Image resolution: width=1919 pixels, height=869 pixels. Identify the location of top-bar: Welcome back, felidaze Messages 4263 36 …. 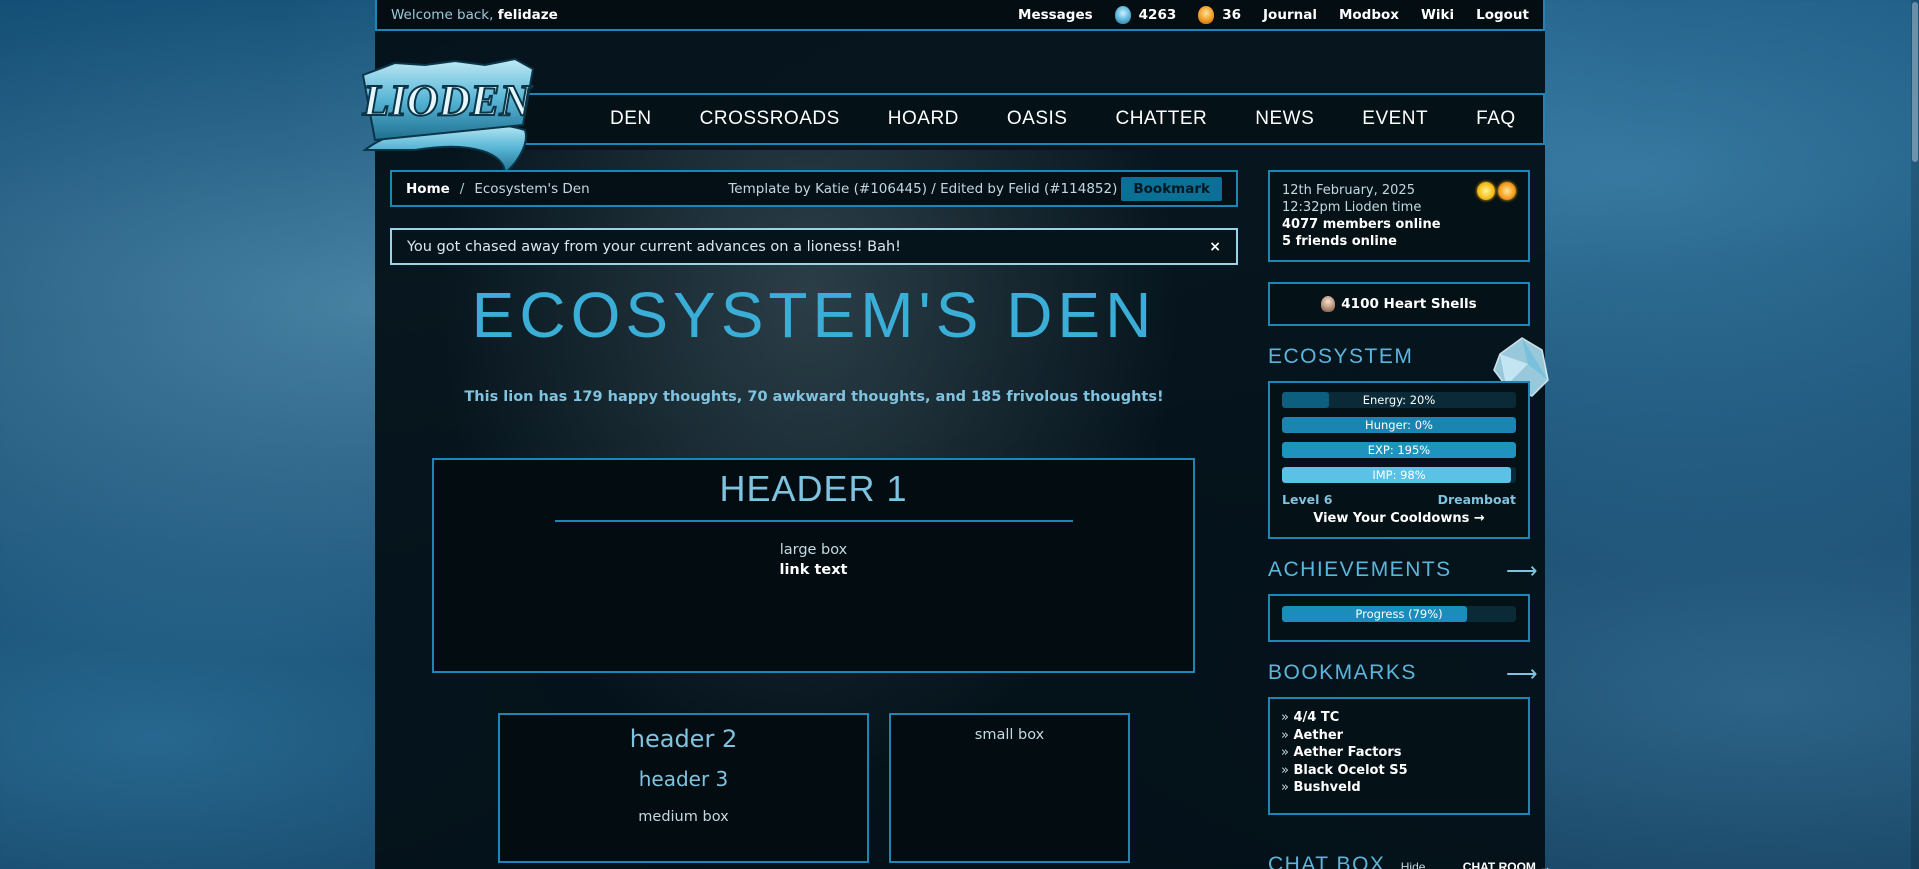
(960, 15).